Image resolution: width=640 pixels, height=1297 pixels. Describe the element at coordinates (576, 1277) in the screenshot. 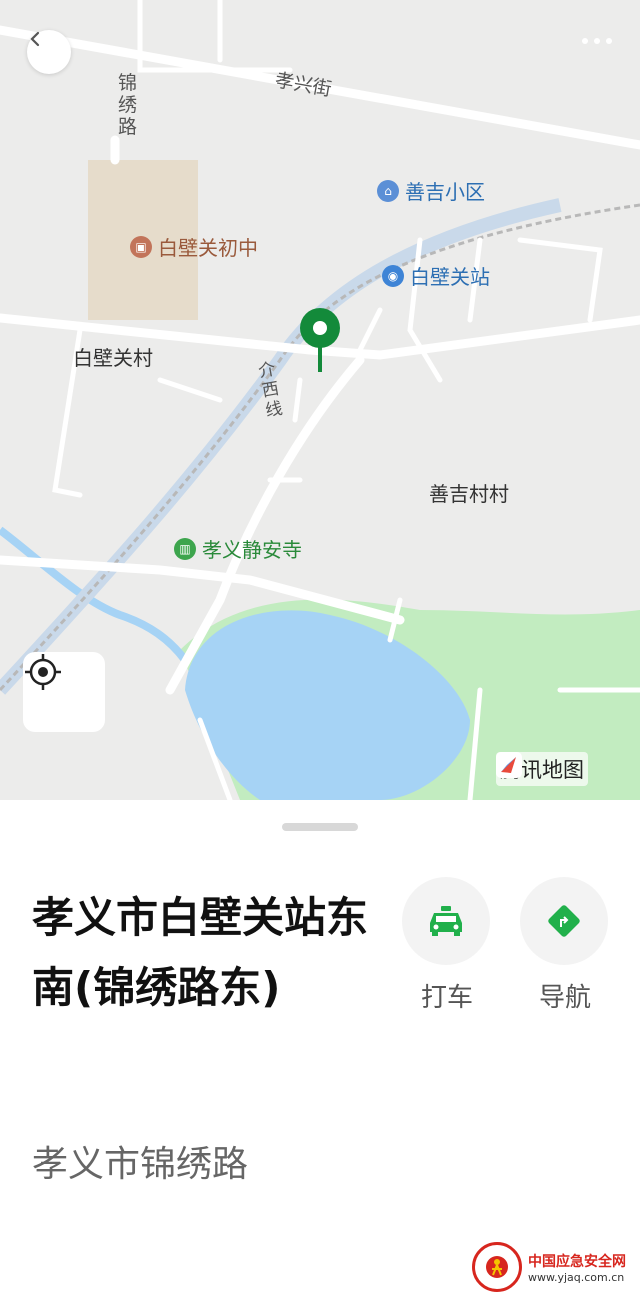

I see `watermark-url: www.yjaq.com.cn` at that location.